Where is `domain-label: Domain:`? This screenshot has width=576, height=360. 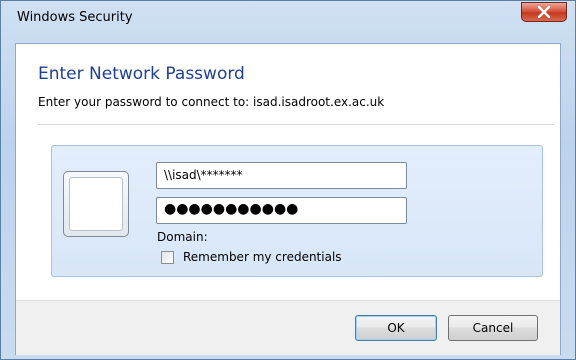
domain-label: Domain: is located at coordinates (182, 237).